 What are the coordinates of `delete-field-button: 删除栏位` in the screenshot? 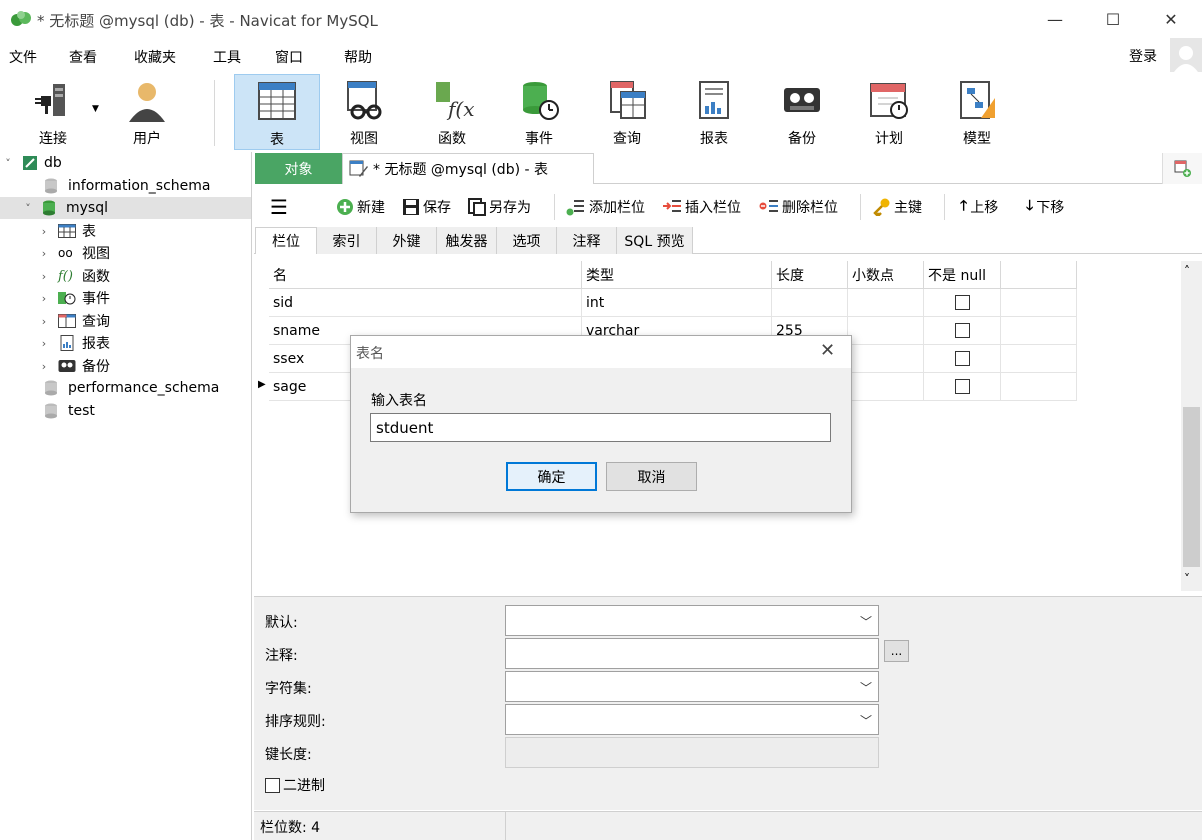 It's located at (798, 207).